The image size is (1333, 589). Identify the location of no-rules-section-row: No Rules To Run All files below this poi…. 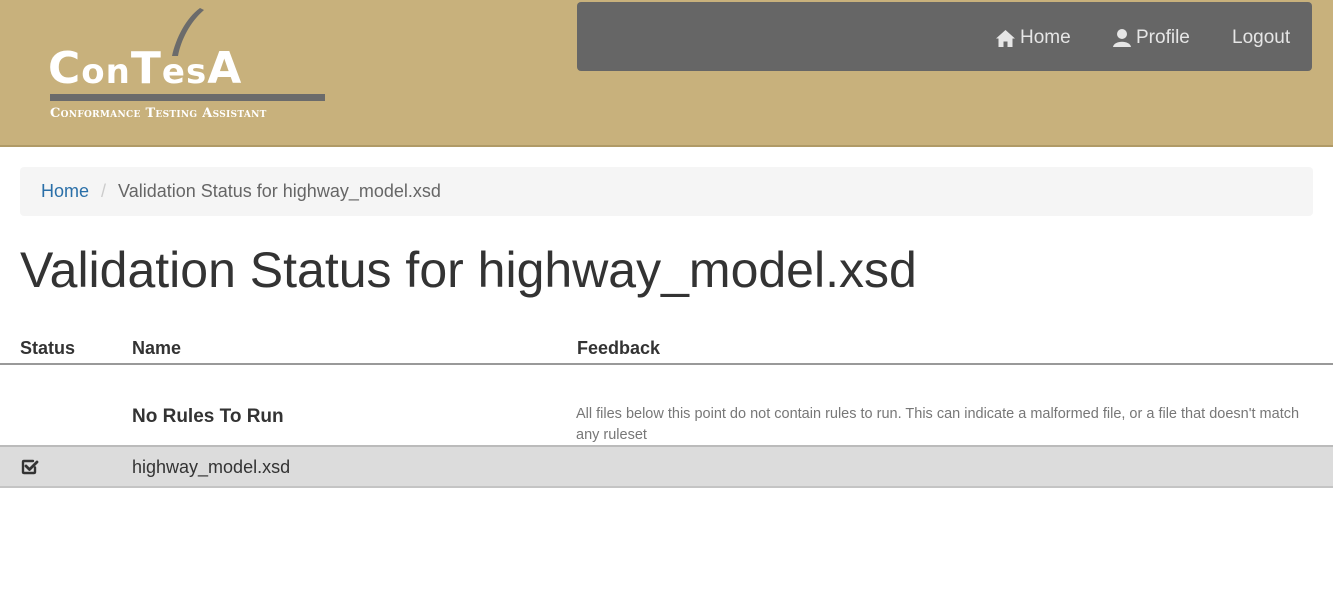
(666, 406).